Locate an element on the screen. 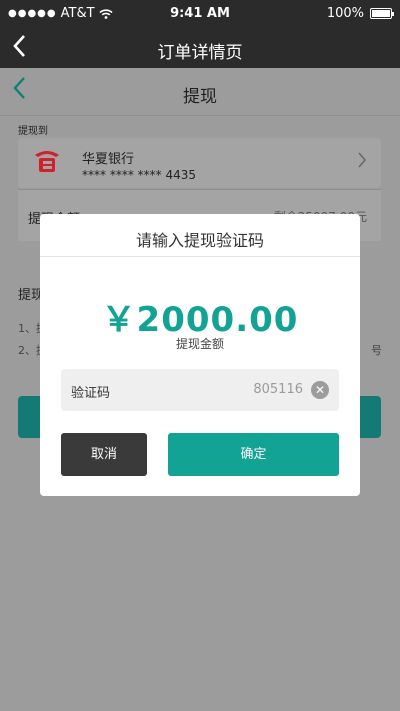 The width and height of the screenshot is (400, 711). app-nav-bar: 订单详情页 is located at coordinates (200, 48).